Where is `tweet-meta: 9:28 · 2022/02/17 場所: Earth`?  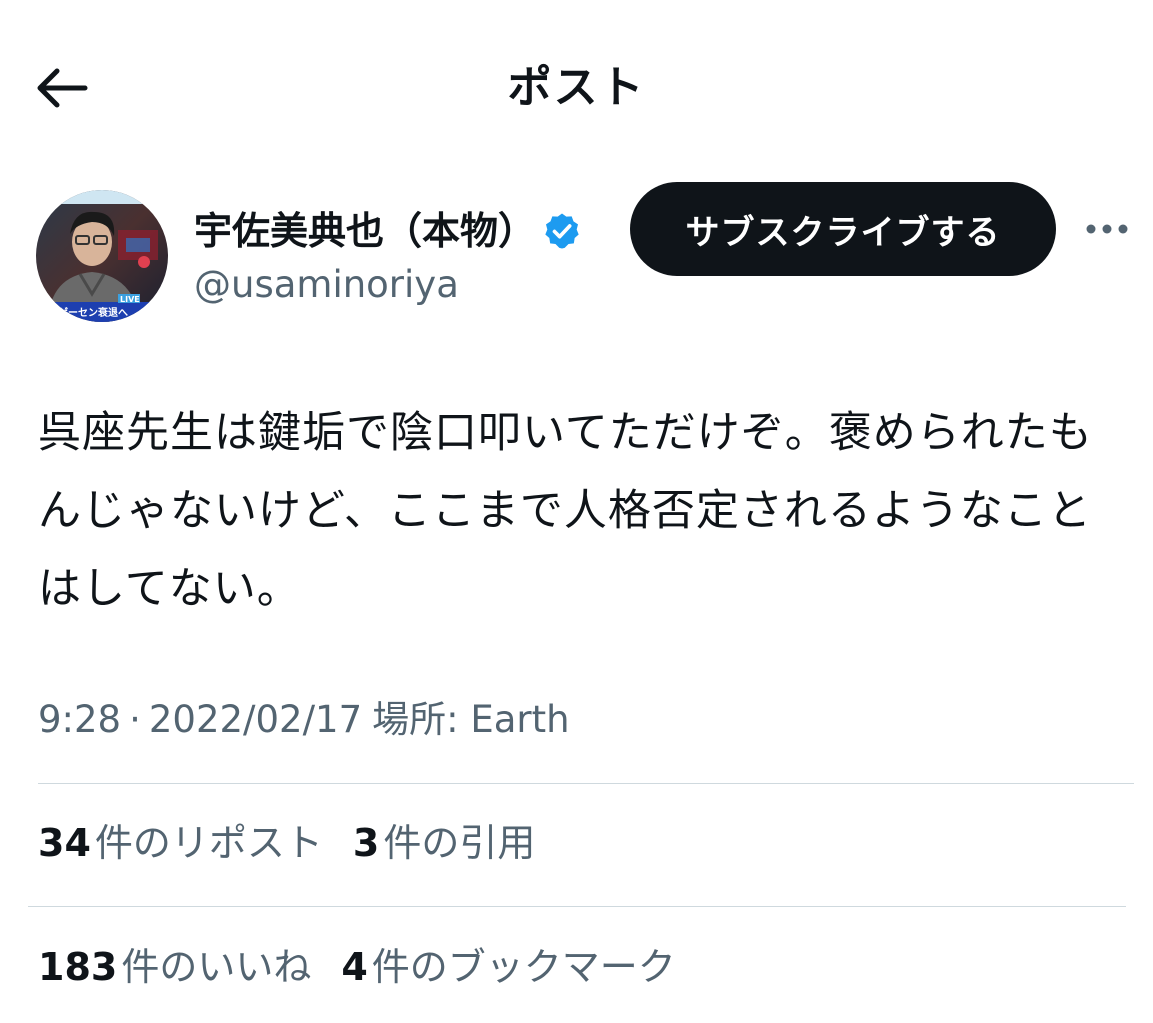 tweet-meta: 9:28 · 2022/02/17 場所: Earth is located at coordinates (304, 720).